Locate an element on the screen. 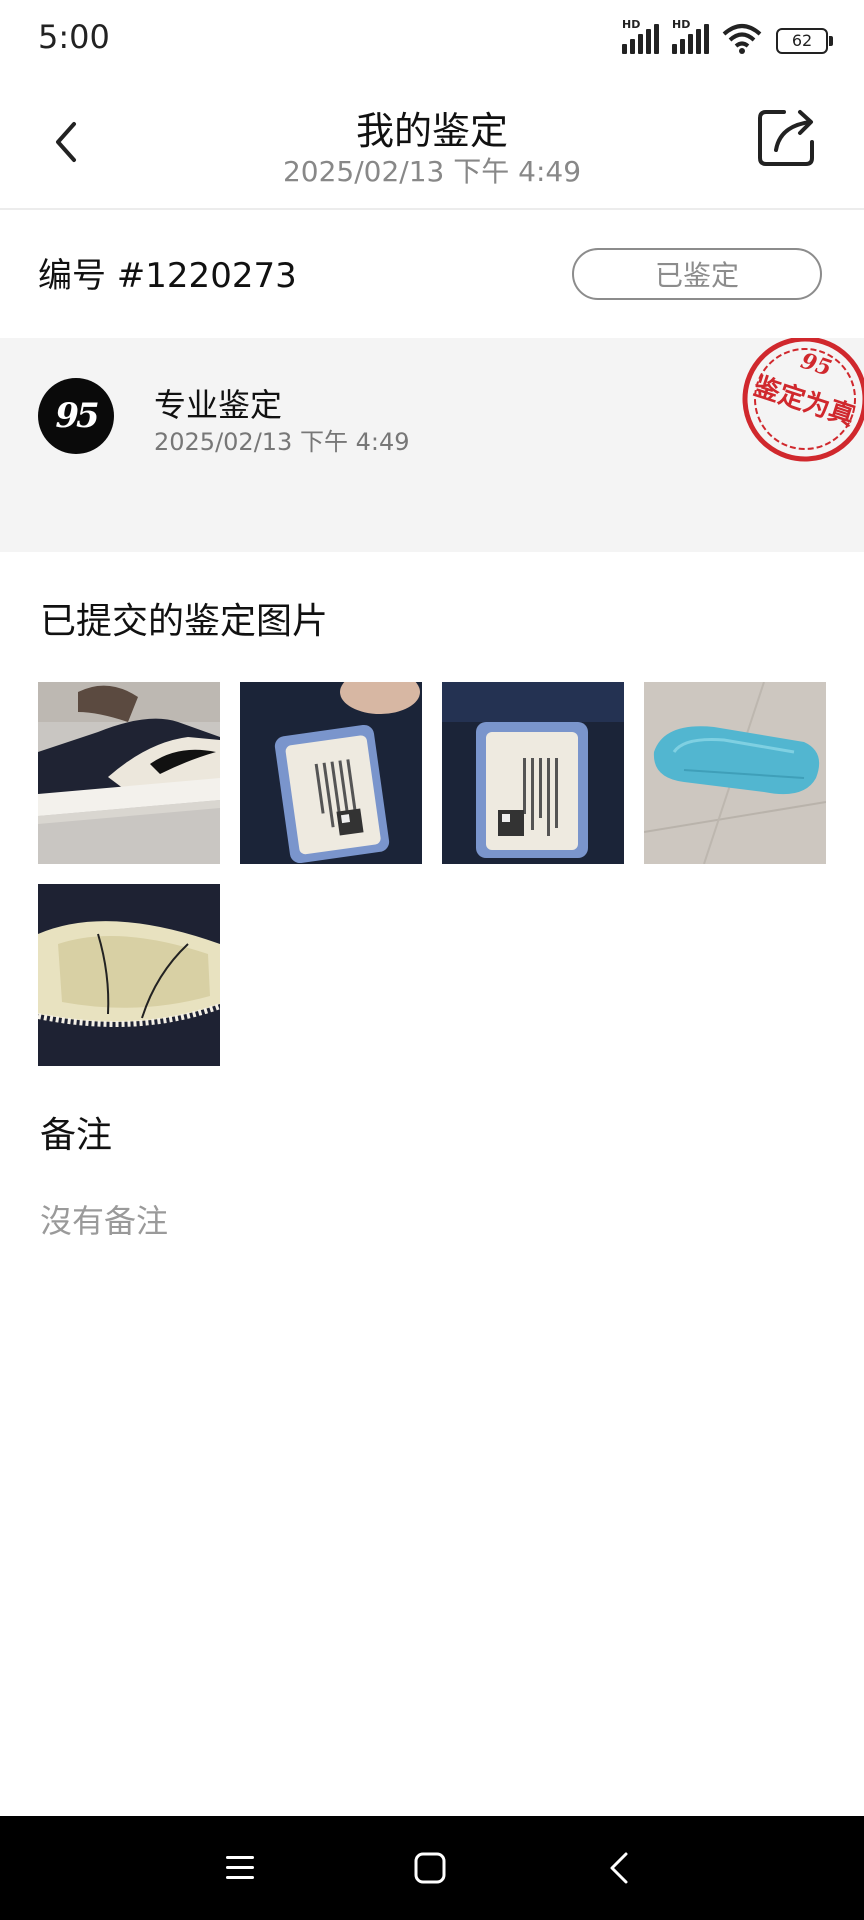 This screenshot has height=1920, width=864. status-time: 5:00 is located at coordinates (74, 37).